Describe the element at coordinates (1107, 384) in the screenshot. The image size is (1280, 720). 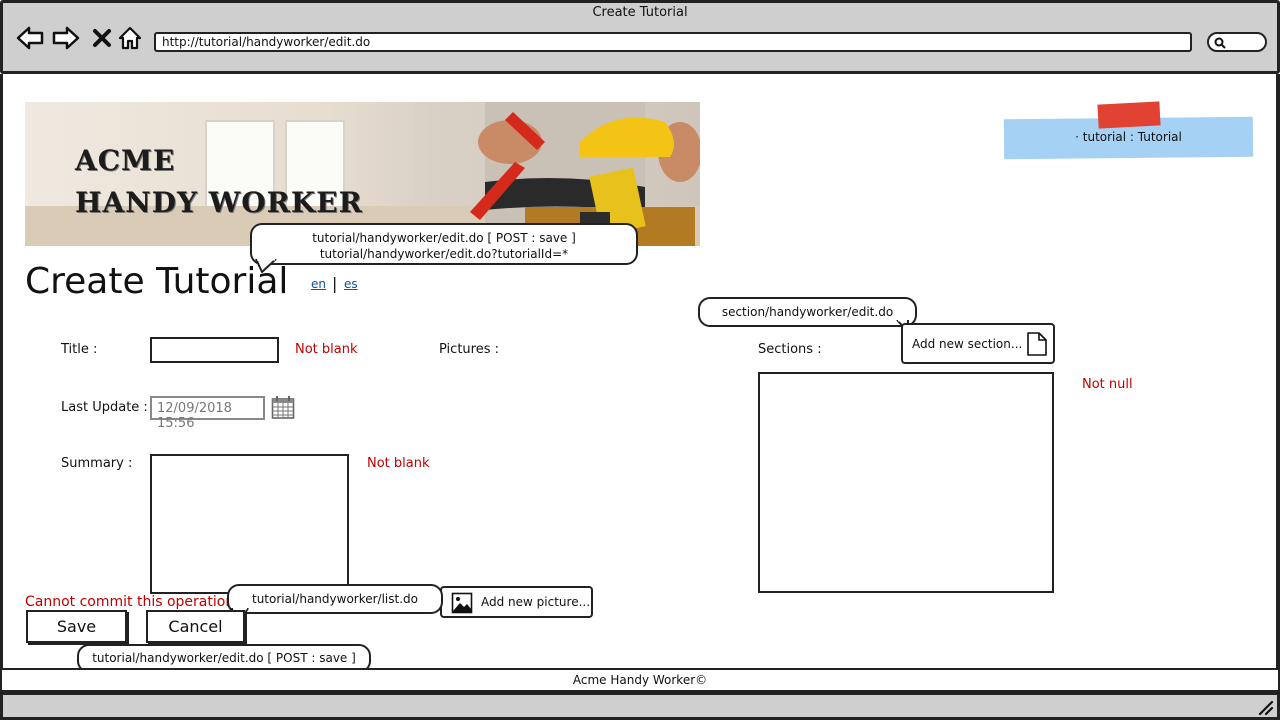
I see `sections-error: Not null` at that location.